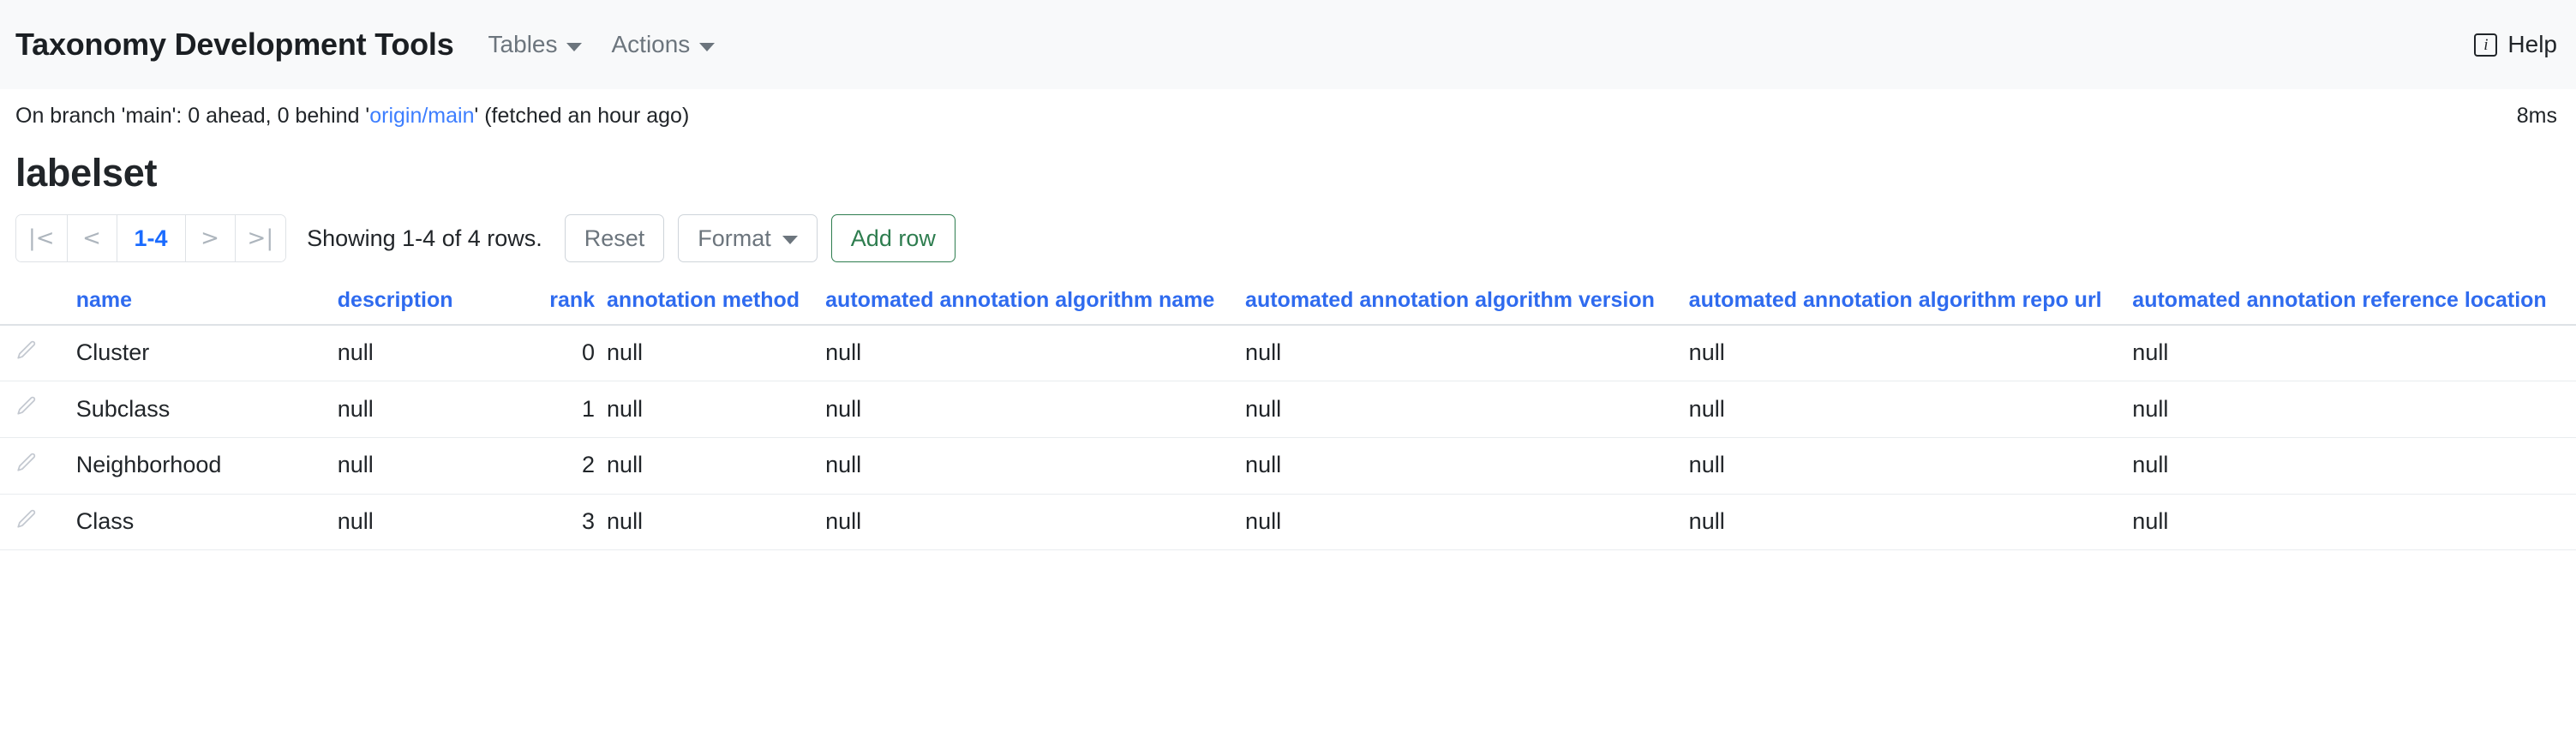 The width and height of the screenshot is (2576, 732). What do you see at coordinates (260, 238) in the screenshot?
I see `pagination-last-button: >|` at bounding box center [260, 238].